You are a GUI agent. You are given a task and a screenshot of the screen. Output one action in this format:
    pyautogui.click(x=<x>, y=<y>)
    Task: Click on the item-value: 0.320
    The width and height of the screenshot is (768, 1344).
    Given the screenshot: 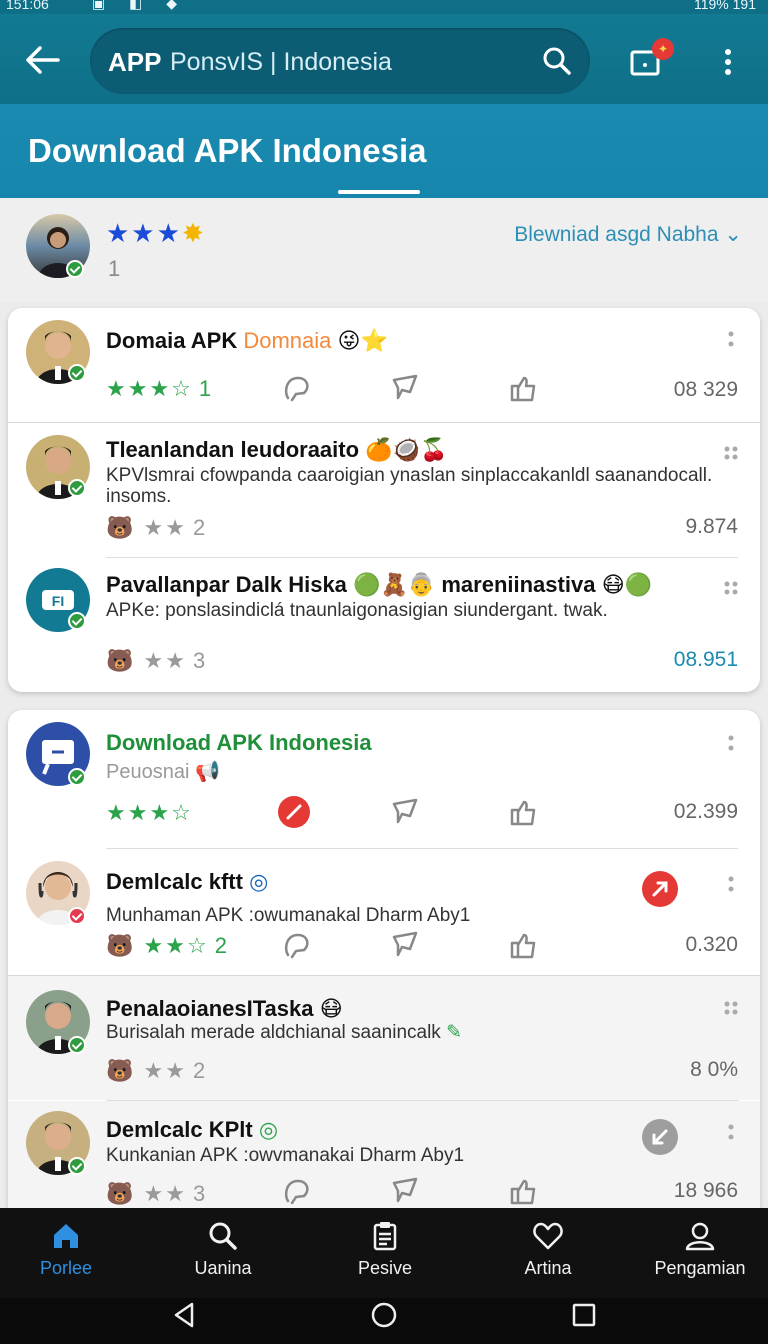 What is the action you would take?
    pyautogui.click(x=711, y=944)
    